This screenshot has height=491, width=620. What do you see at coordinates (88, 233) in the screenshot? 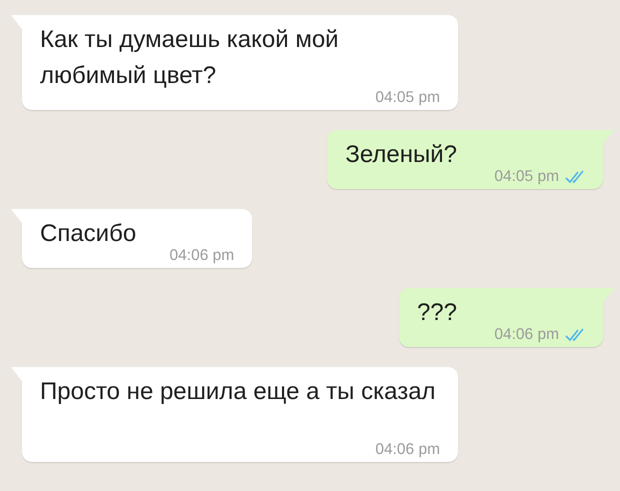
I see `message-text: Спасибо` at bounding box center [88, 233].